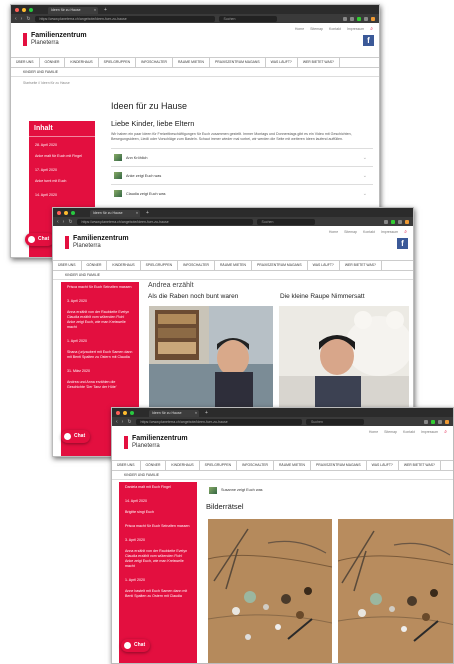  I want to click on accordion-item: Ann Kröhlich ⌄, so click(242, 157).